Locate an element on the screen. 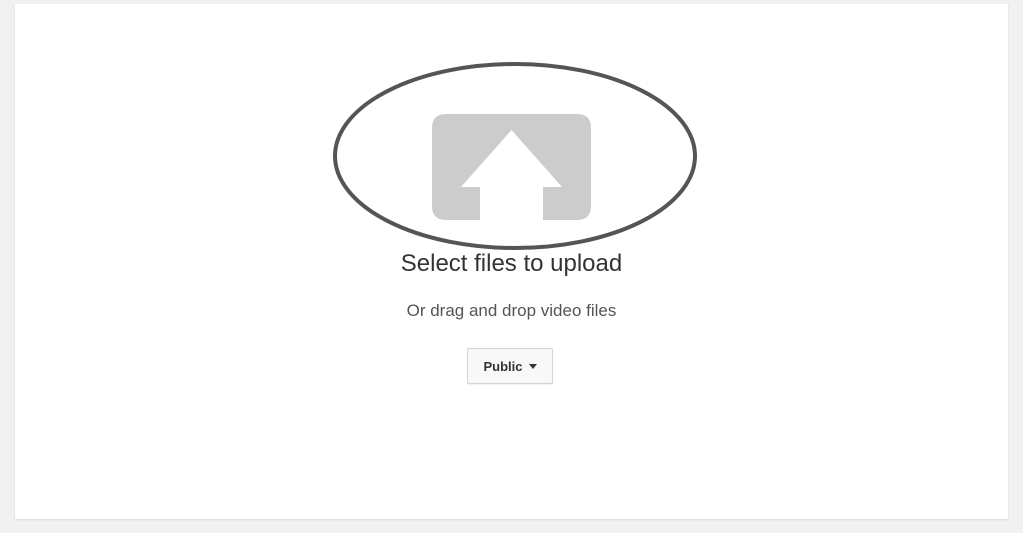 This screenshot has height=533, width=1023. upload-title: Select files to upload is located at coordinates (511, 263).